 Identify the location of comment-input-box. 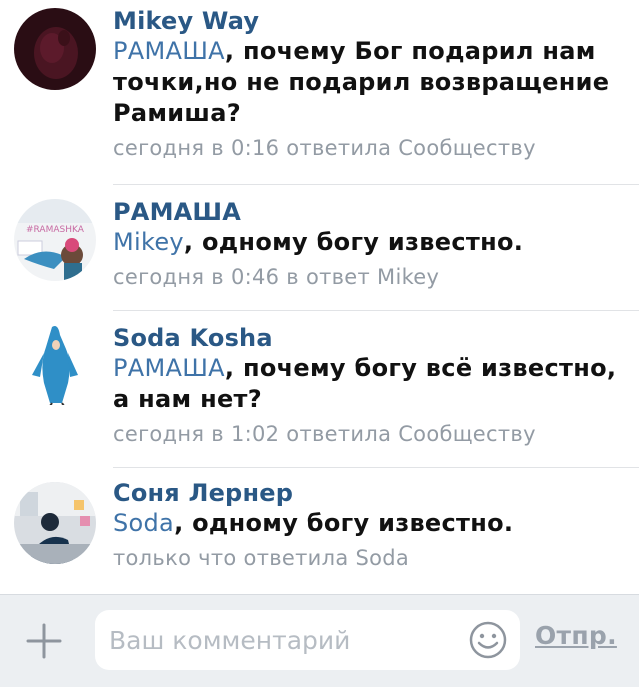
(307, 640).